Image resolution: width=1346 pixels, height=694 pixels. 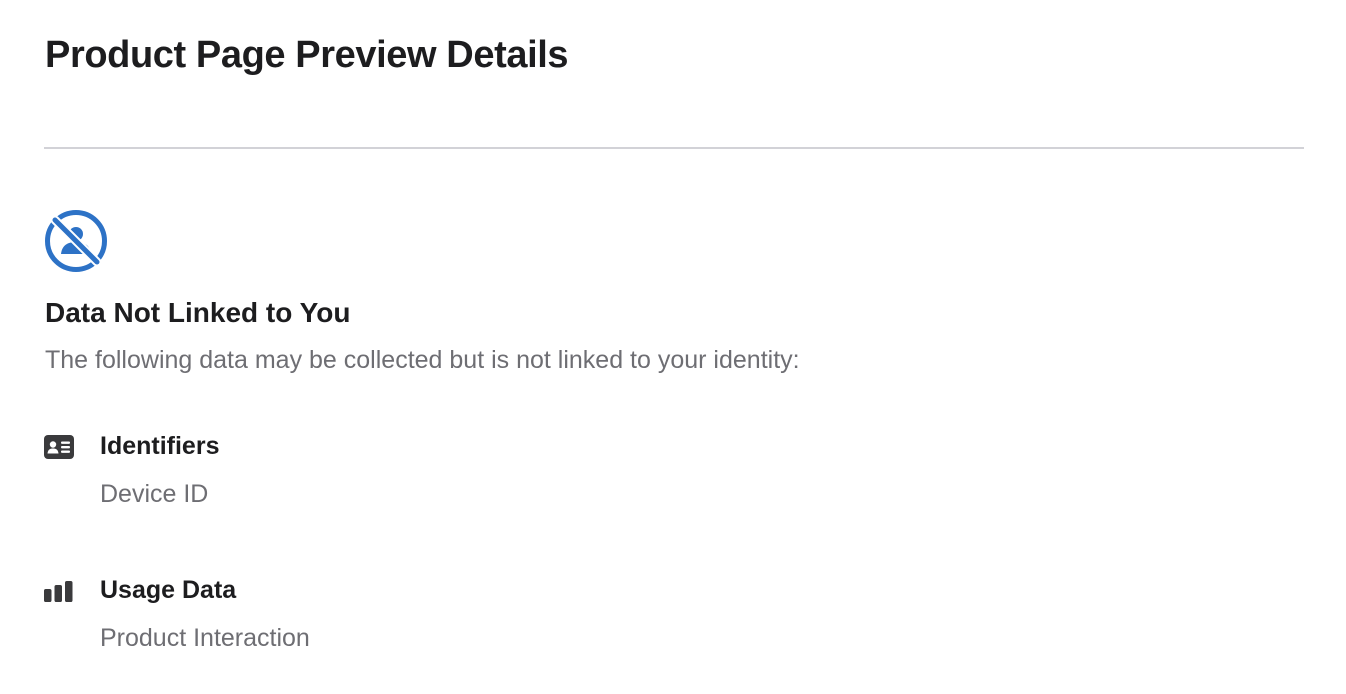 What do you see at coordinates (198, 312) in the screenshot?
I see `section-title: Data Not Linked to You` at bounding box center [198, 312].